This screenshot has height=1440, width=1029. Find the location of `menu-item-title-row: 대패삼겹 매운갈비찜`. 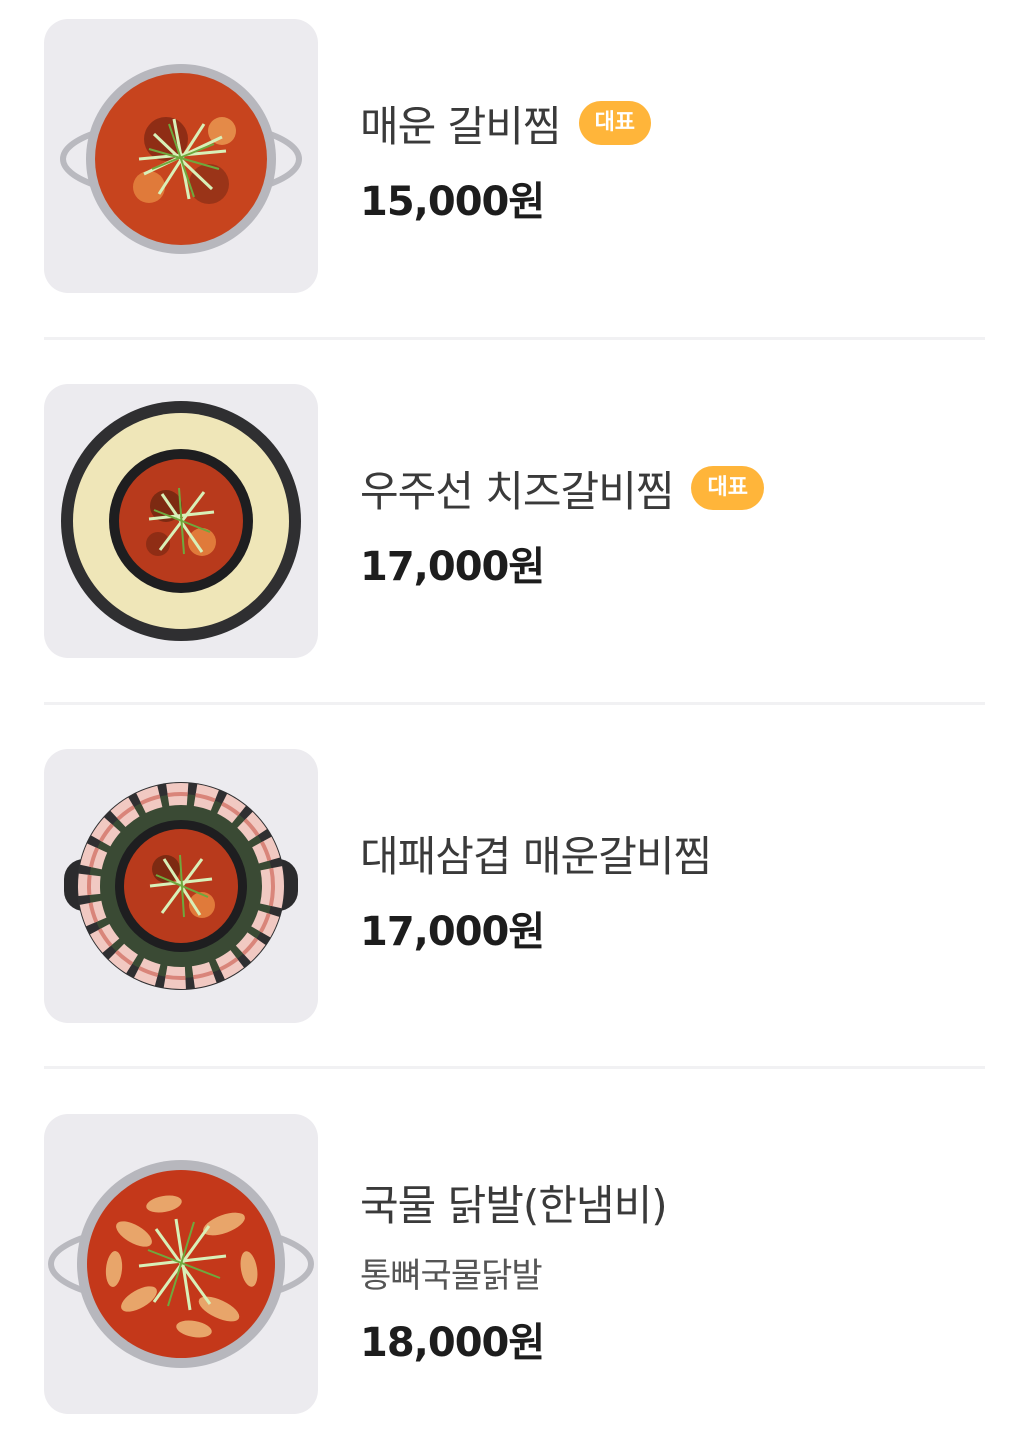

menu-item-title-row: 대패삼겹 매운갈비찜 is located at coordinates (536, 853).